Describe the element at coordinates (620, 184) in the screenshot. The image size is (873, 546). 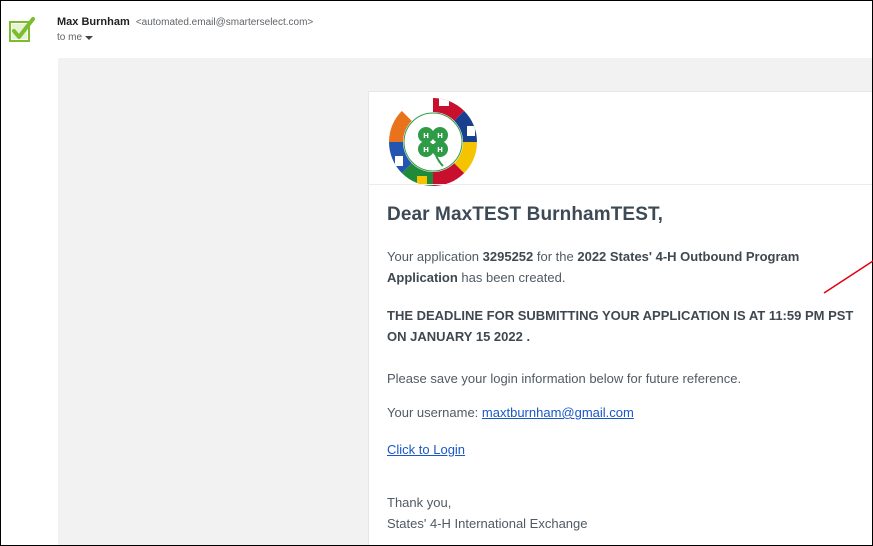
I see `logo-divider` at that location.